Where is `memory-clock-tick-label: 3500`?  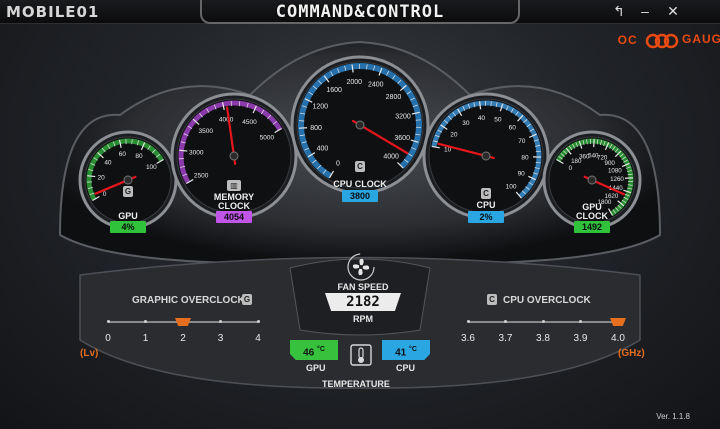 memory-clock-tick-label: 3500 is located at coordinates (206, 131).